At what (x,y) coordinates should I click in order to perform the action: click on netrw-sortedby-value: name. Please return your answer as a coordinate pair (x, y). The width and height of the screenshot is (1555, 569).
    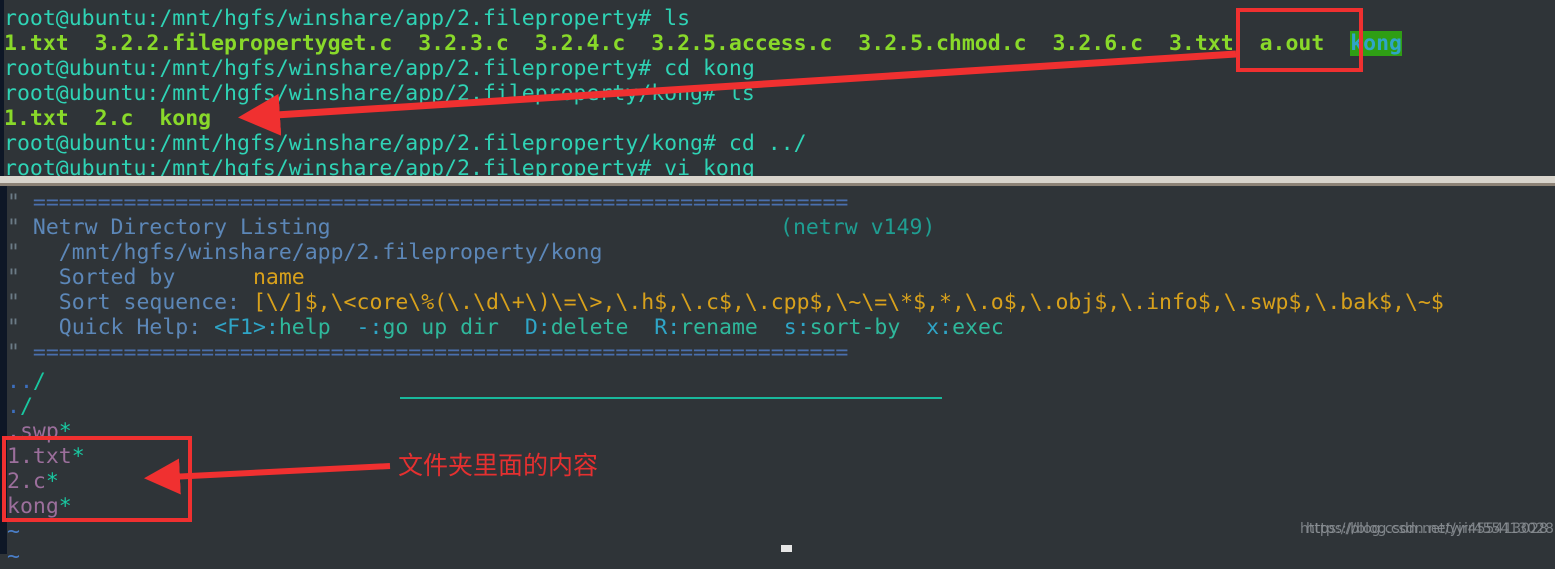
    Looking at the image, I should click on (278, 277).